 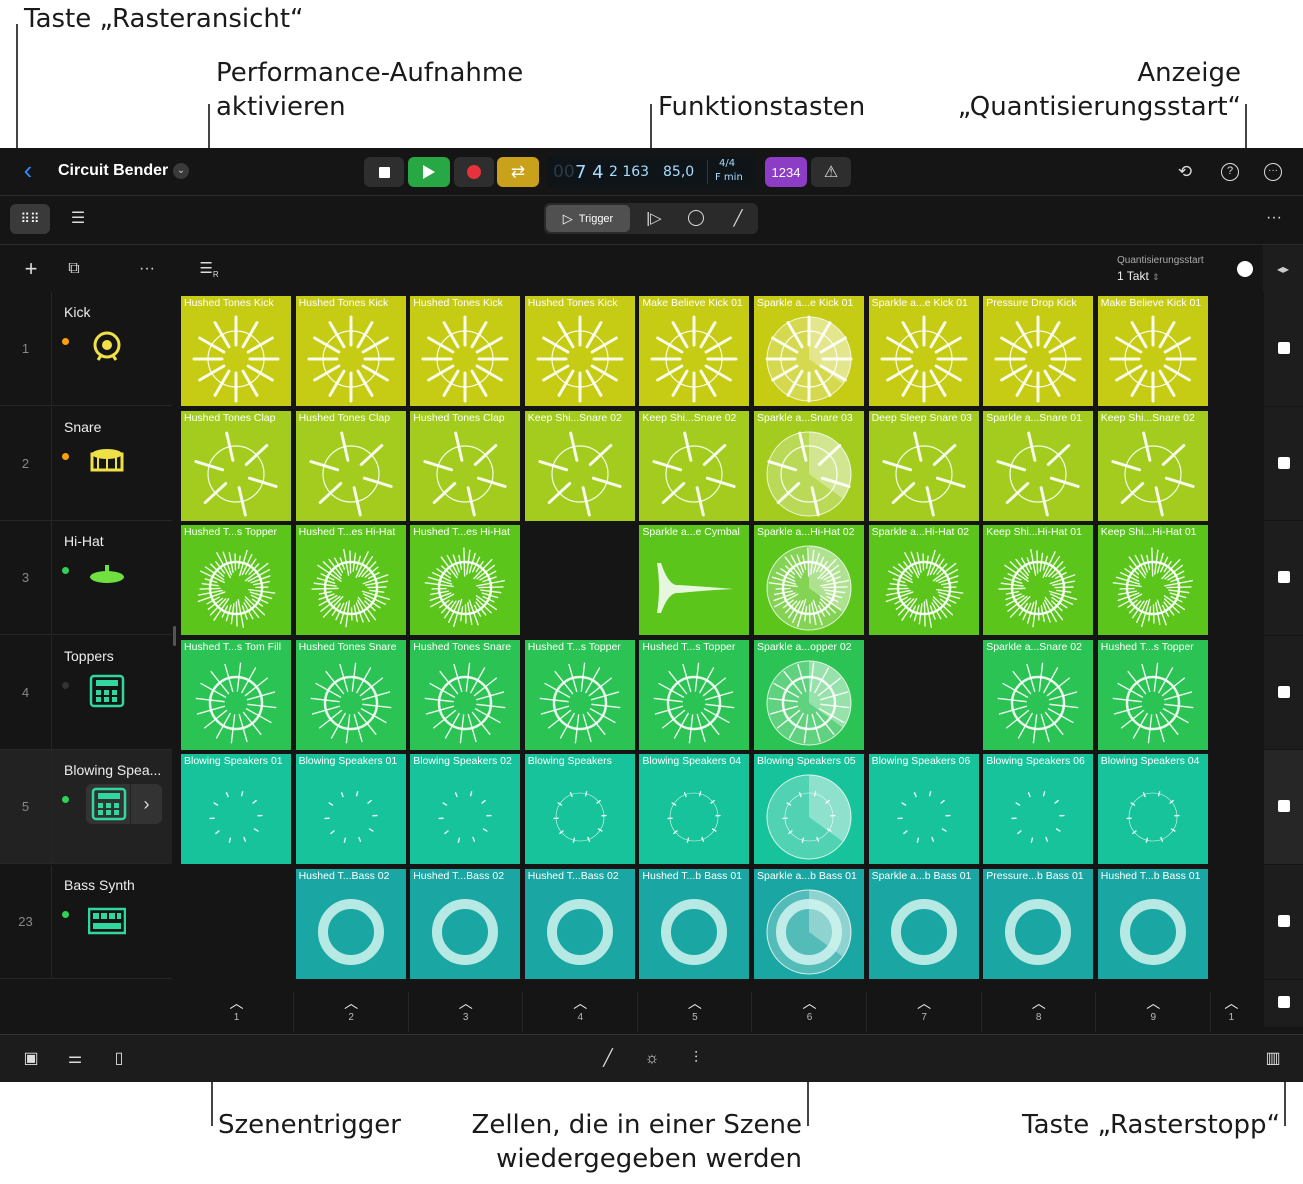 What do you see at coordinates (75, 1059) in the screenshot?
I see `smart-controls-icon: ⚌` at bounding box center [75, 1059].